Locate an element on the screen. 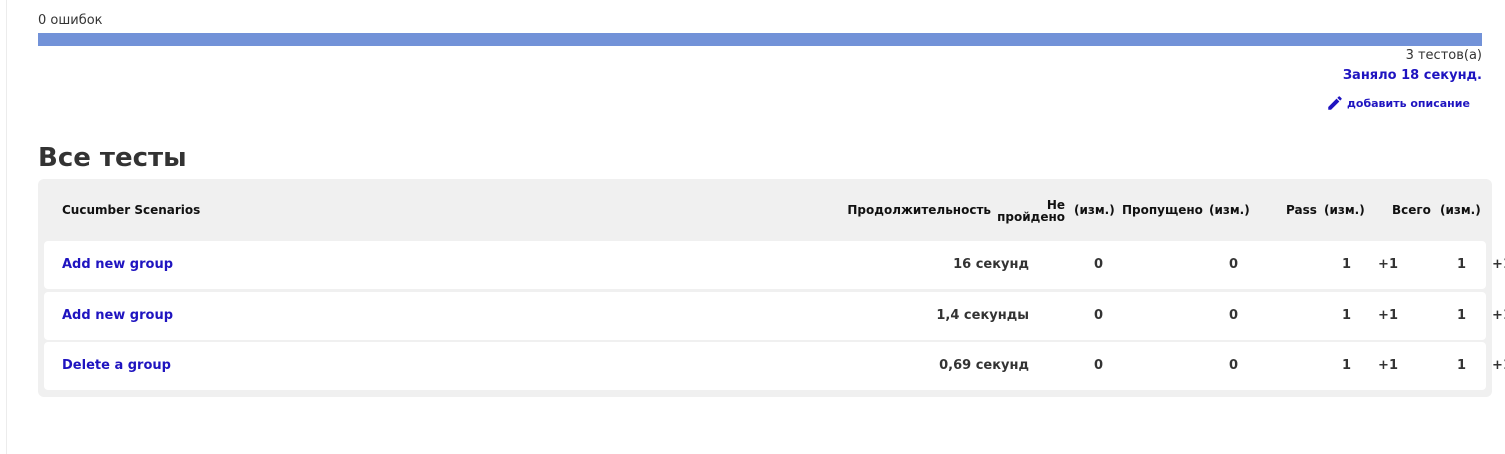 The image size is (1505, 454). header-pass: Pass is located at coordinates (1301, 210).